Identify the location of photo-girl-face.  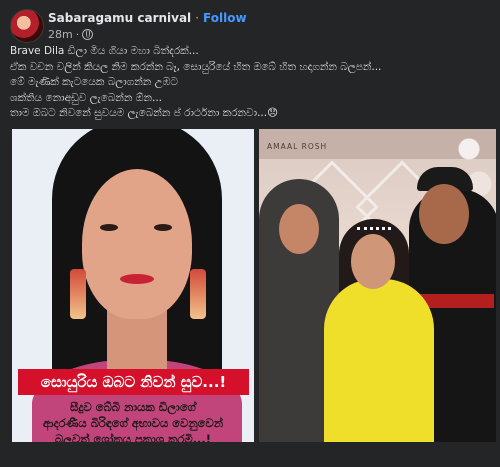
(373, 261).